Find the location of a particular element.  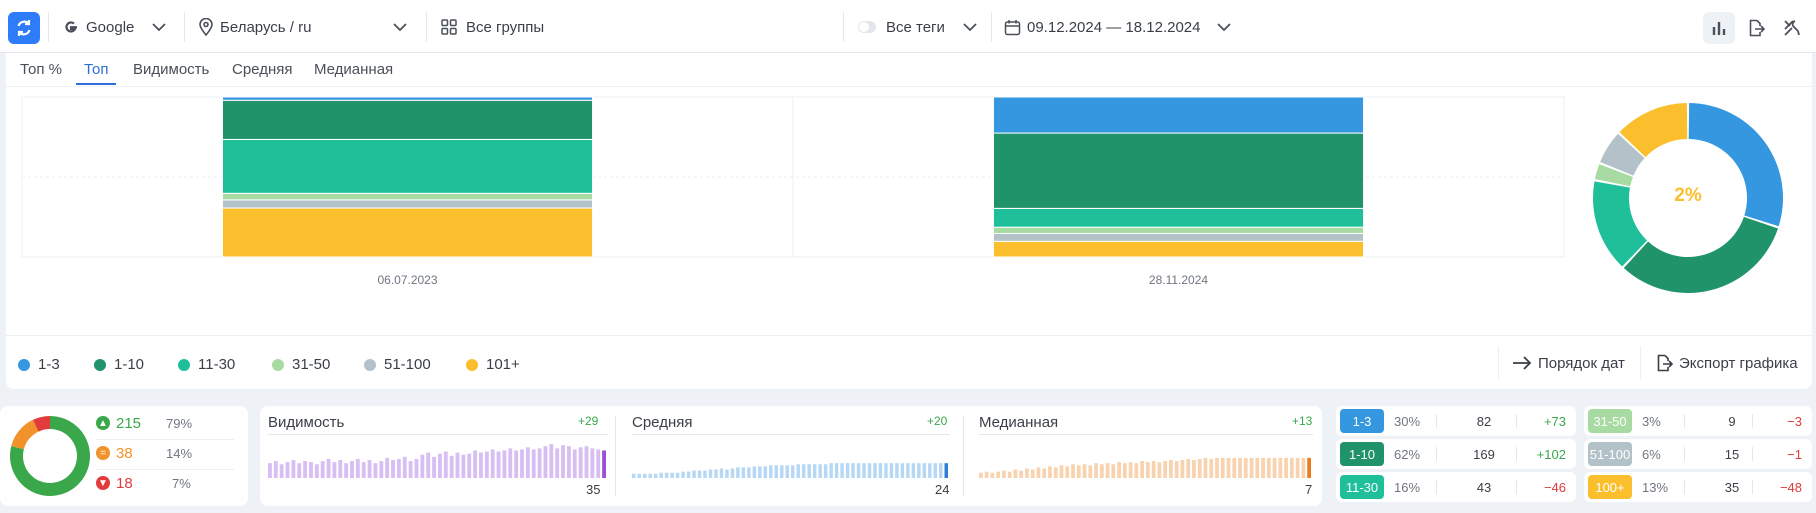

range-count: 9 is located at coordinates (1732, 421).